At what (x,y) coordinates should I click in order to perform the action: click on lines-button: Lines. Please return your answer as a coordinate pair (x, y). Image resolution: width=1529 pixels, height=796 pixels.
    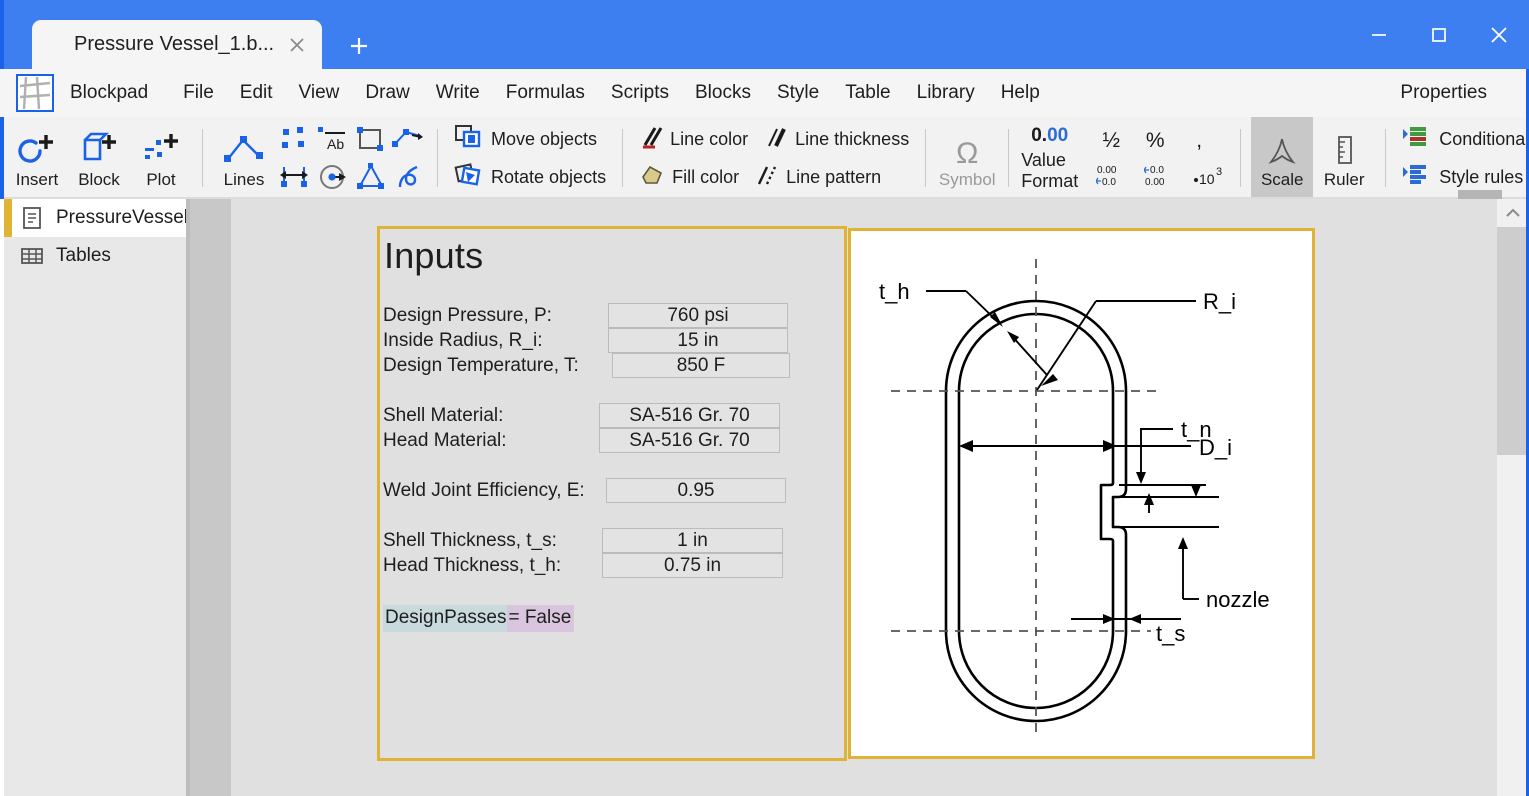
    Looking at the image, I should click on (244, 158).